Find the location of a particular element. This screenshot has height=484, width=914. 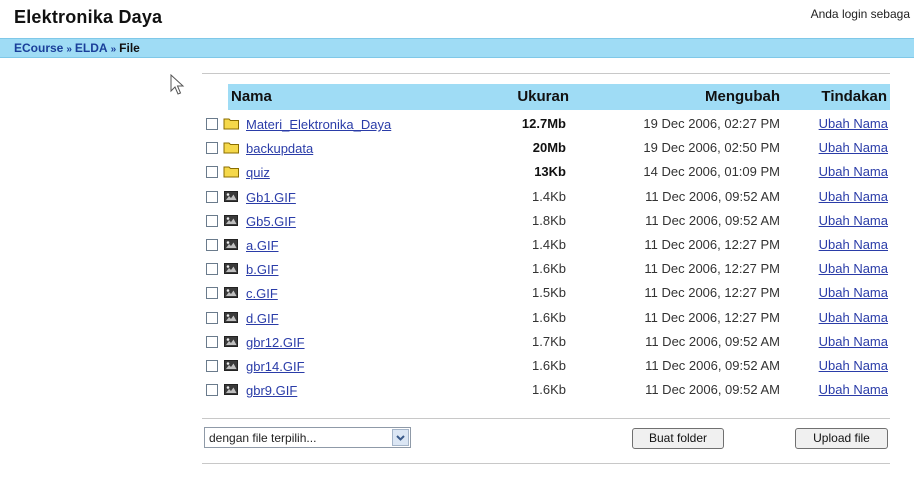

breadcrumb-link-elda: ELDA is located at coordinates (91, 48).